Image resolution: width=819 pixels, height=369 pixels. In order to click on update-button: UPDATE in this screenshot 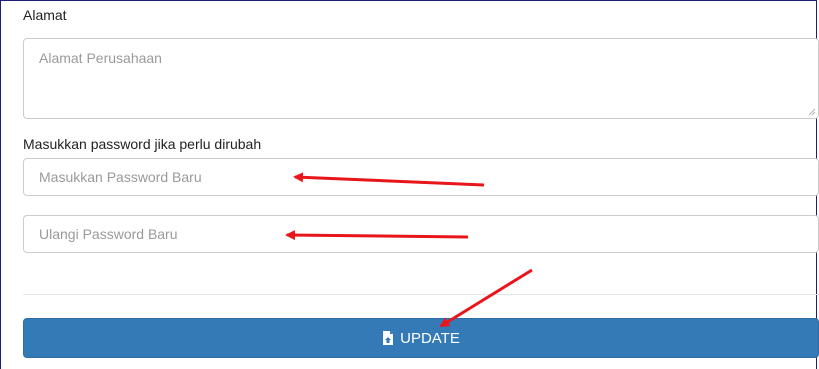, I will do `click(421, 338)`.